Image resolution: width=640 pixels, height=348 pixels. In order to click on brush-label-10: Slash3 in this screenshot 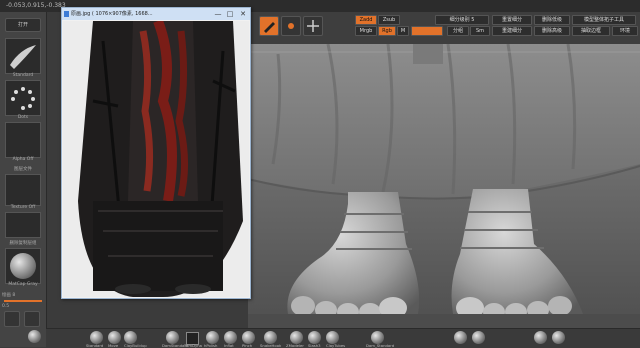, I will do `click(314, 345)`.